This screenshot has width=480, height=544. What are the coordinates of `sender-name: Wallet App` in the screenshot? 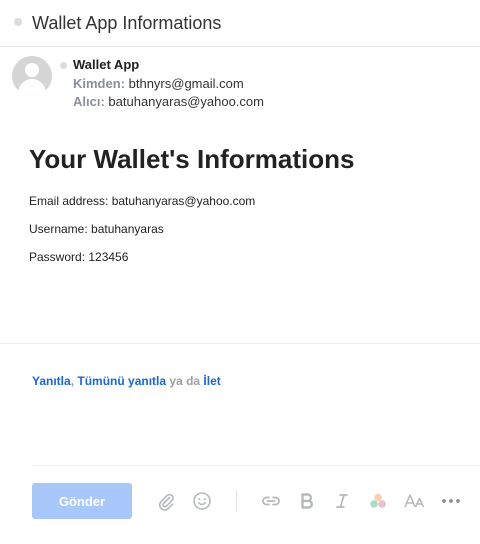 It's located at (106, 64).